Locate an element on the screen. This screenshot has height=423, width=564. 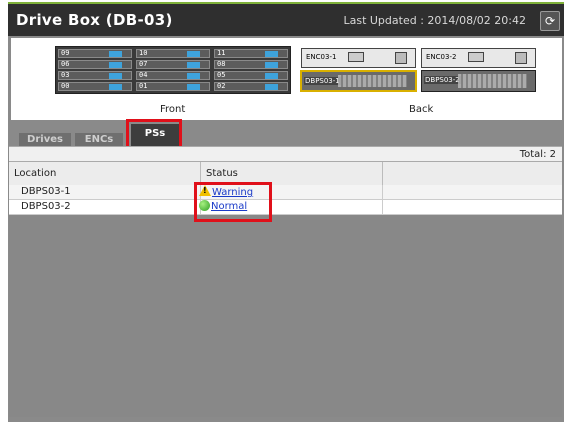
drive-slot: 03 is located at coordinates (95, 75).